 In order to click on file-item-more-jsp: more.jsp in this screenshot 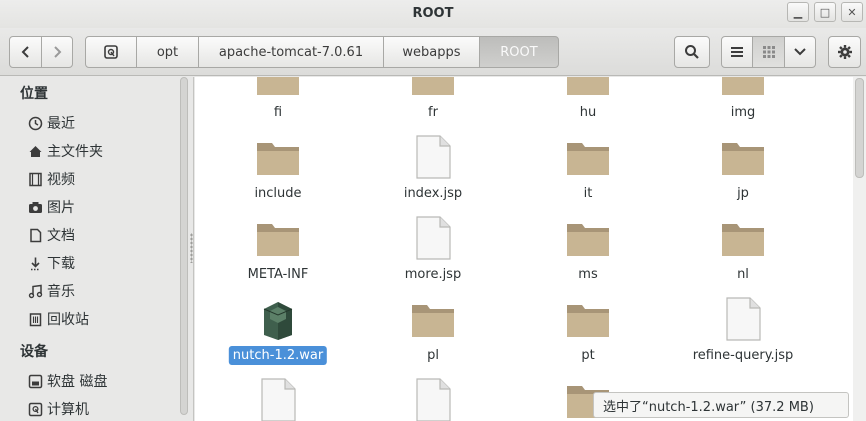, I will do `click(433, 252)`.